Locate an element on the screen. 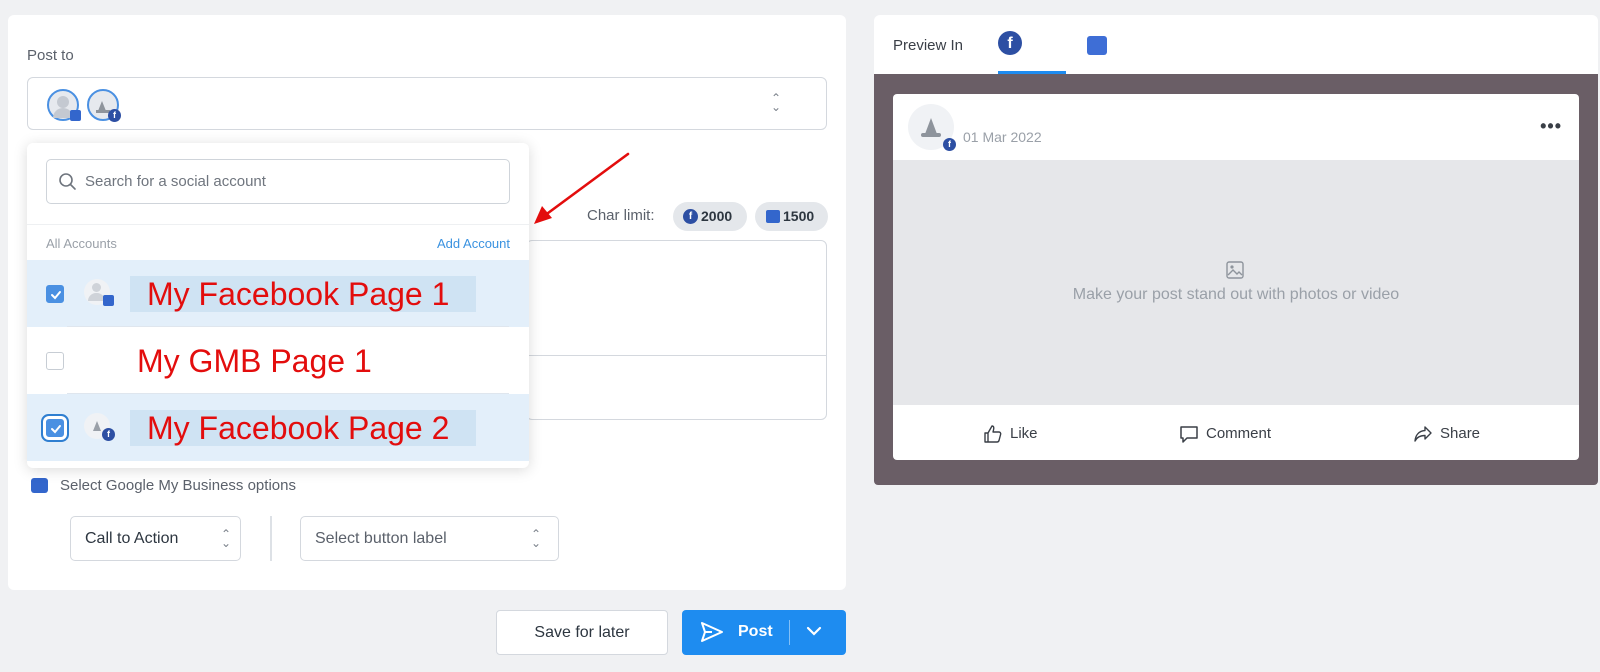  add-account-link: Add Account is located at coordinates (473, 243).